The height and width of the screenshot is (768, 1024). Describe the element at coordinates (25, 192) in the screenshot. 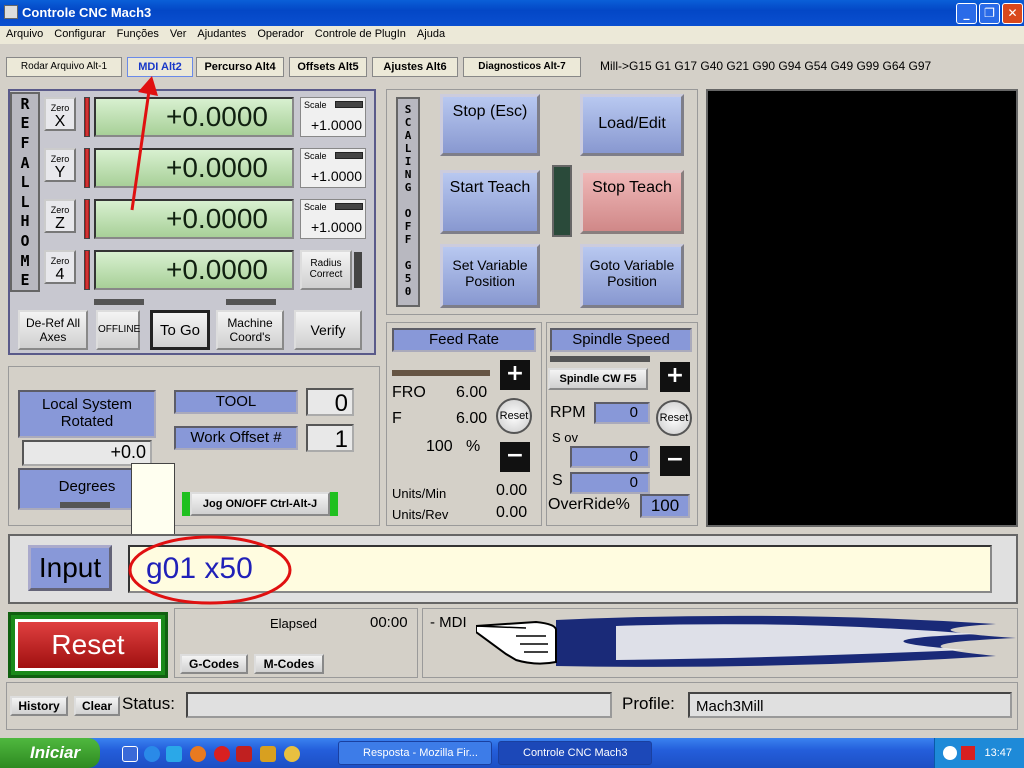

I see `ref-all-home-button: REFALLHOME` at that location.